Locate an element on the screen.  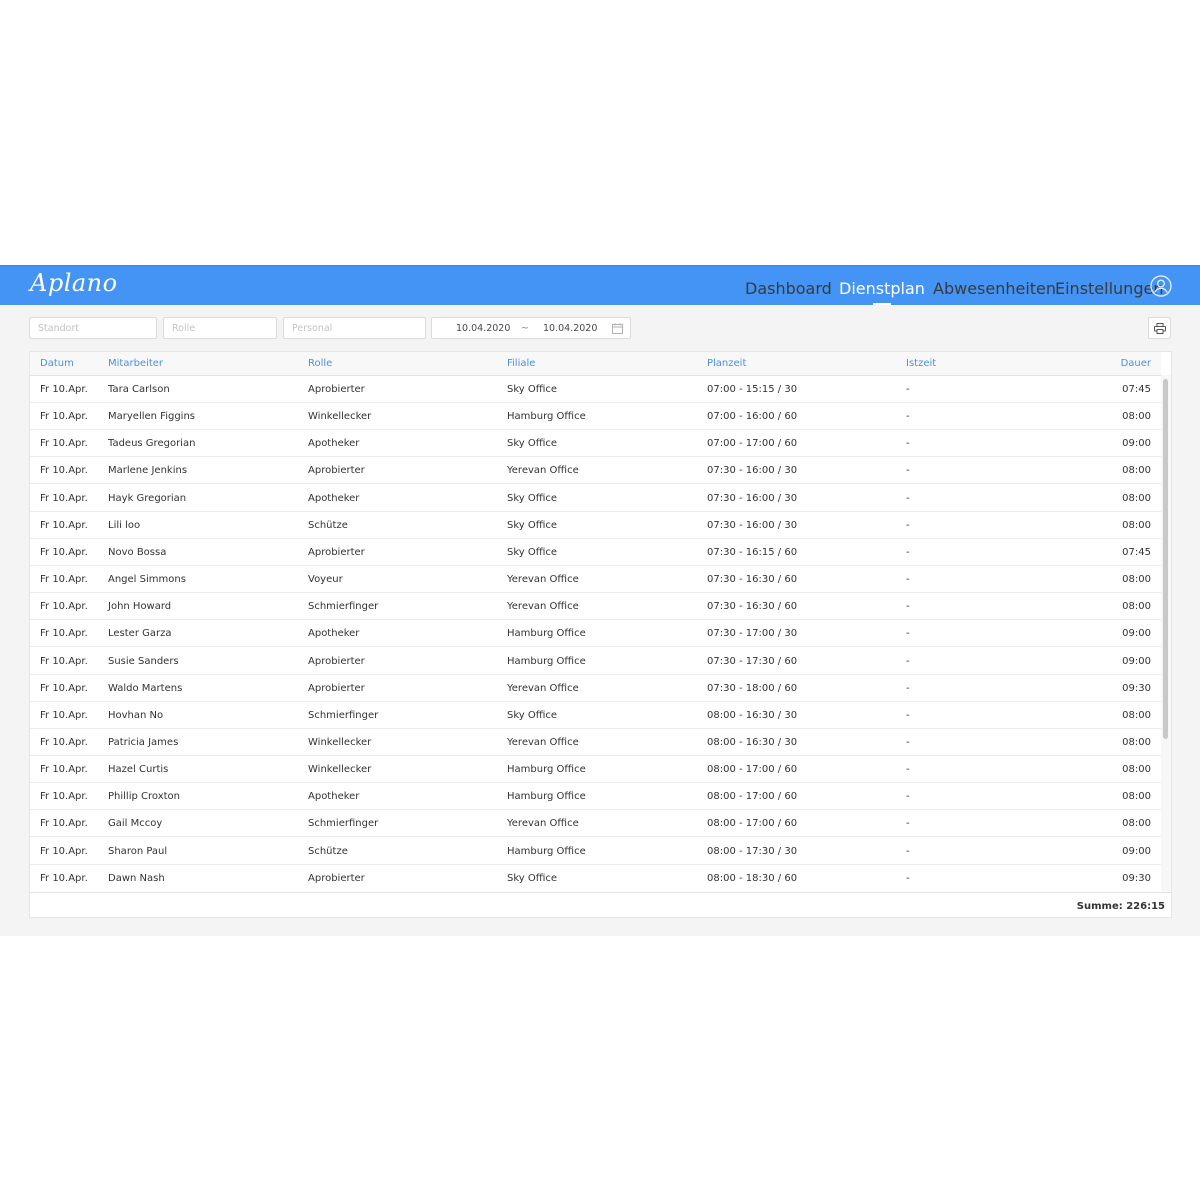
cell-mitarbeiter: Hayk Gregorian is located at coordinates (147, 498).